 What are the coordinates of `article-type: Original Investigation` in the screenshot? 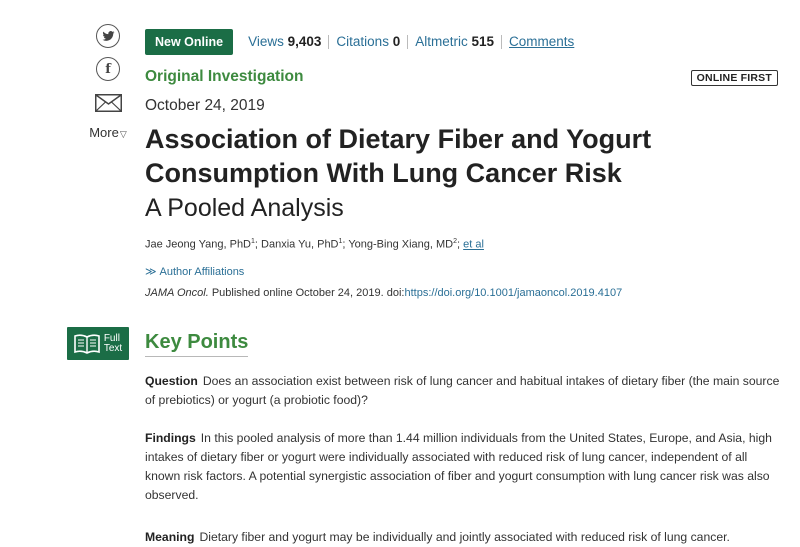 It's located at (224, 76).